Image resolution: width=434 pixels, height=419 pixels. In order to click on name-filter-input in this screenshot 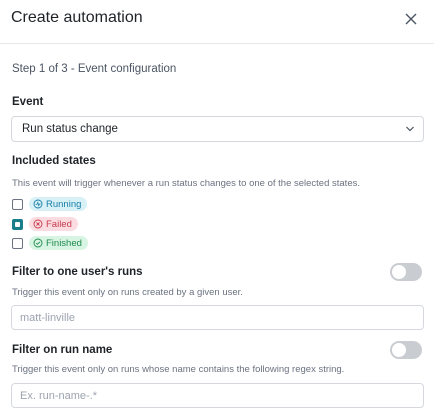, I will do `click(217, 395)`.